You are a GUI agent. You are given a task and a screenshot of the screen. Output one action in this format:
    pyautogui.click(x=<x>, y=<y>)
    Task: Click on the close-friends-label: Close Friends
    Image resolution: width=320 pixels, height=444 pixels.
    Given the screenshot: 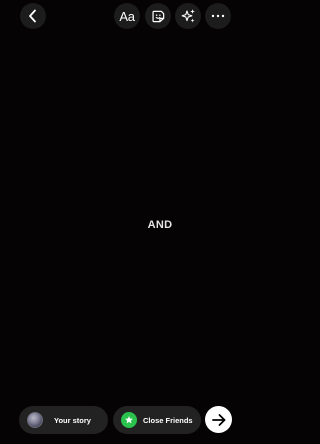 What is the action you would take?
    pyautogui.click(x=168, y=420)
    